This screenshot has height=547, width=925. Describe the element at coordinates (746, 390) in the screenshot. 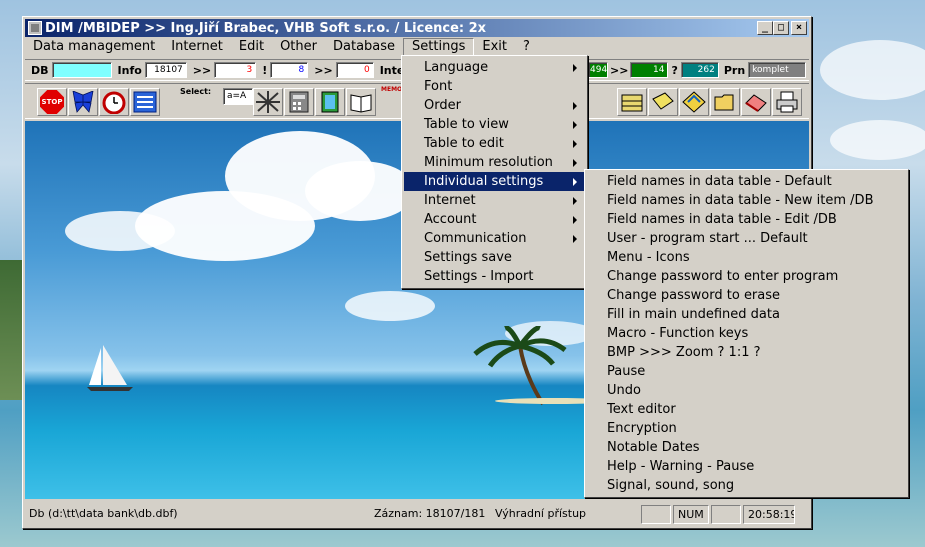

I see `submenu-item: Undo` at that location.